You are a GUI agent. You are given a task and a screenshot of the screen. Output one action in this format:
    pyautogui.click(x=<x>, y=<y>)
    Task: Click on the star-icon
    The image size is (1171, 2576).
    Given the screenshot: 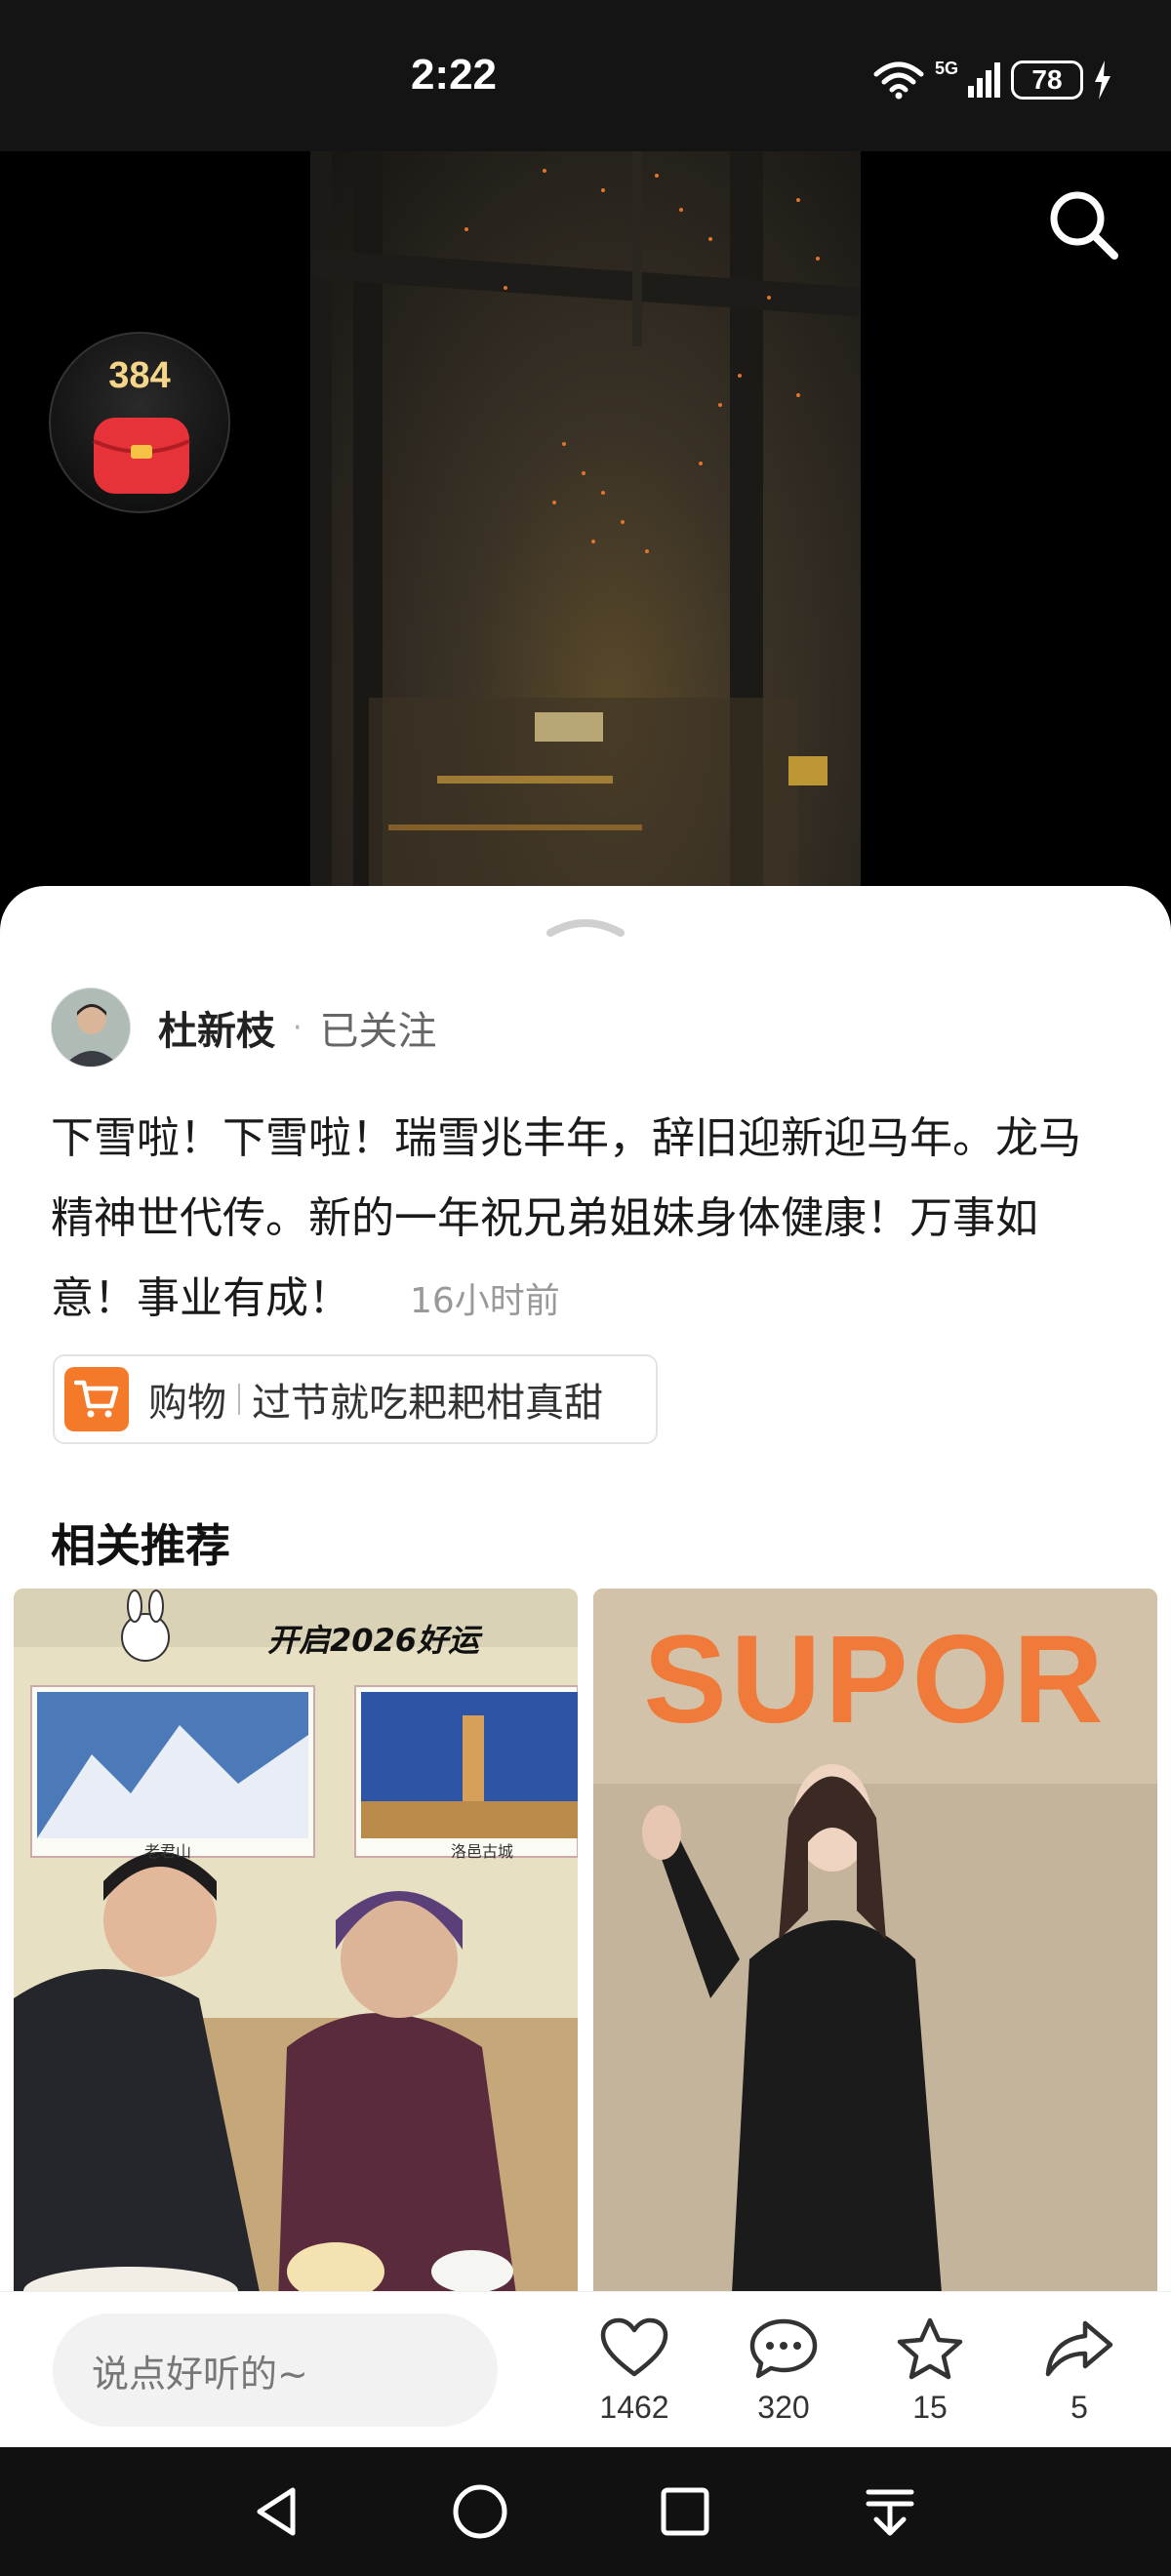 What is the action you would take?
    pyautogui.click(x=930, y=2348)
    